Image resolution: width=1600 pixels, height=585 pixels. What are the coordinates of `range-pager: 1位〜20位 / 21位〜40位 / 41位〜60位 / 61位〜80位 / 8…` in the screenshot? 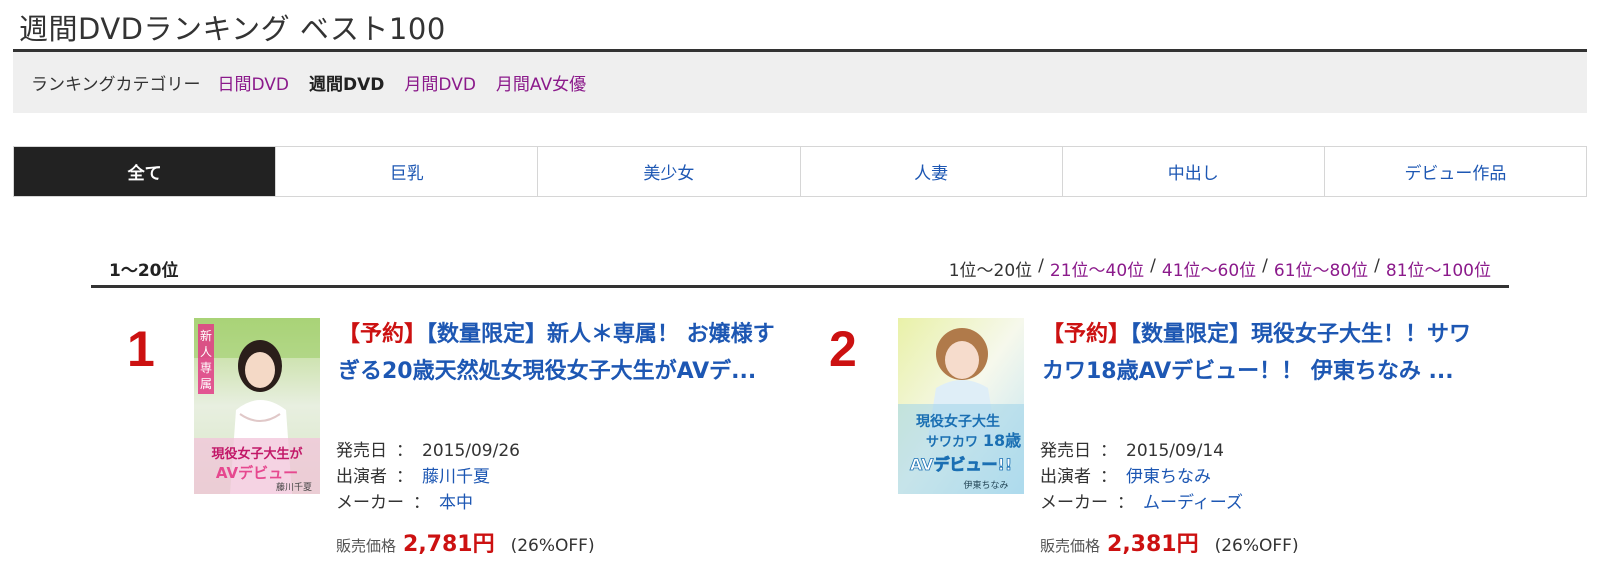 It's located at (1220, 268).